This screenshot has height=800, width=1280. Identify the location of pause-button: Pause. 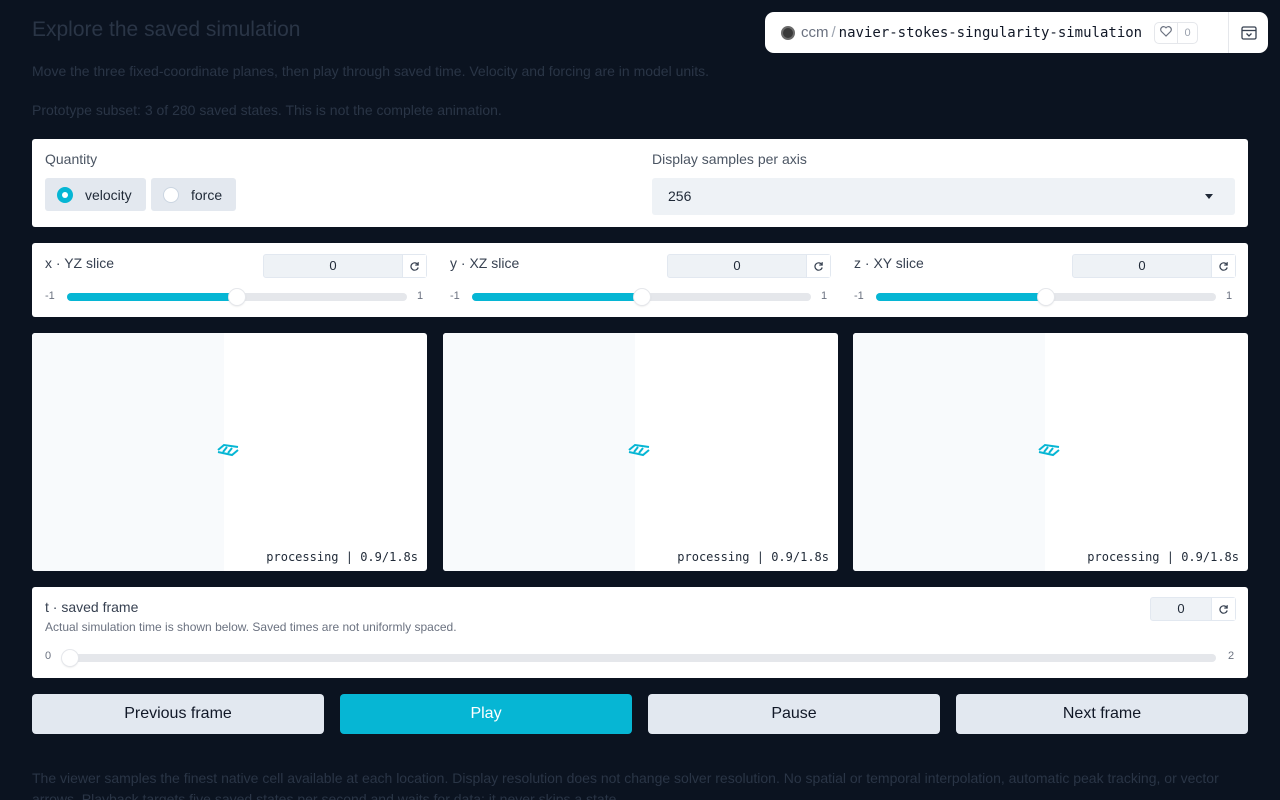
(794, 714).